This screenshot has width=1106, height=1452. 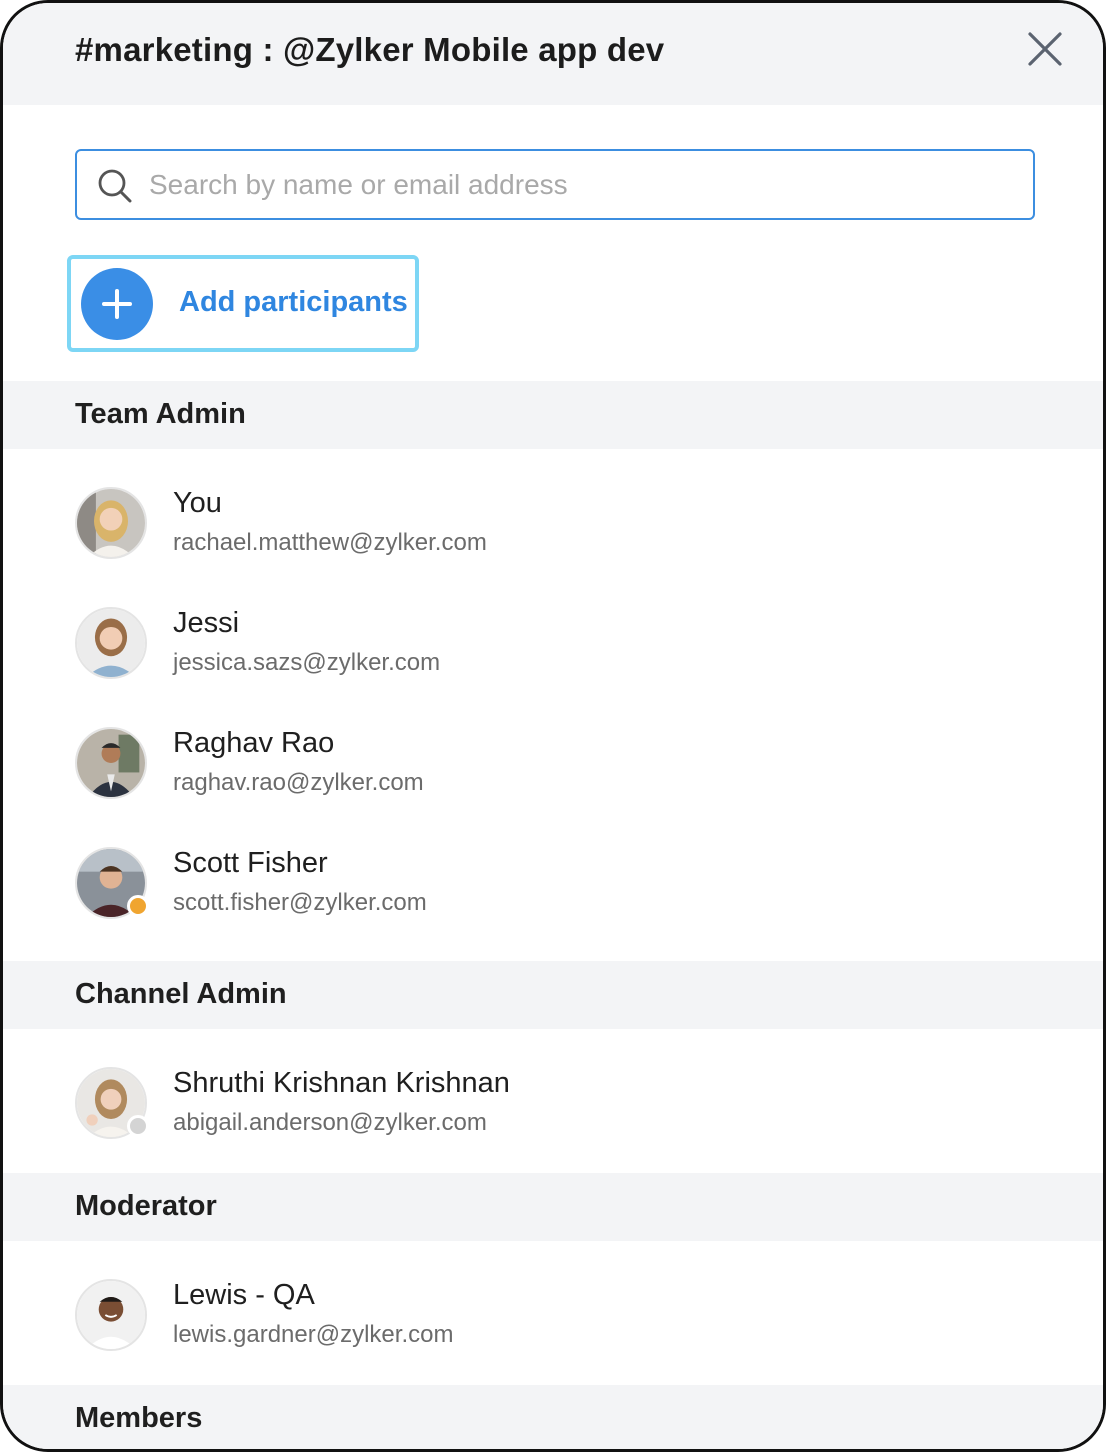 I want to click on section-header-moderator: Moderator, so click(x=553, y=1207).